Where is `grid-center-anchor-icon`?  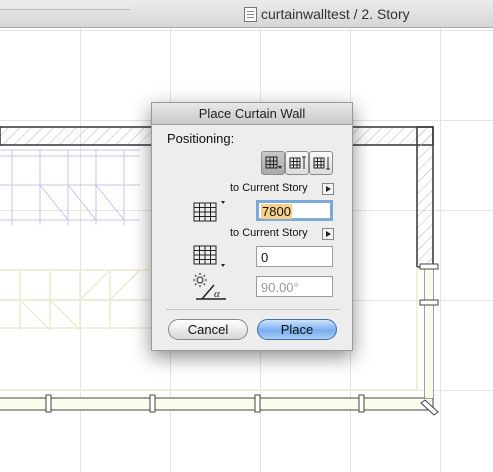 grid-center-anchor-icon is located at coordinates (297, 162).